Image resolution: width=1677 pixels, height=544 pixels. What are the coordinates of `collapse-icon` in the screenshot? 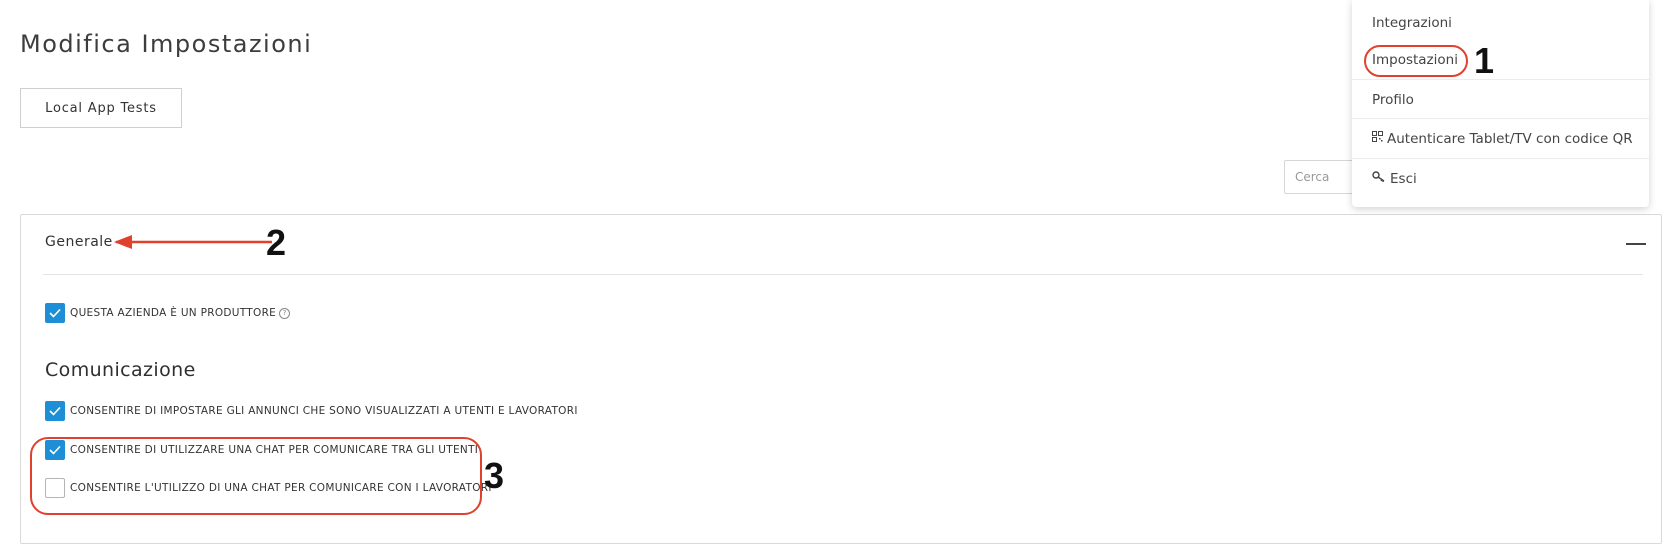 It's located at (1636, 244).